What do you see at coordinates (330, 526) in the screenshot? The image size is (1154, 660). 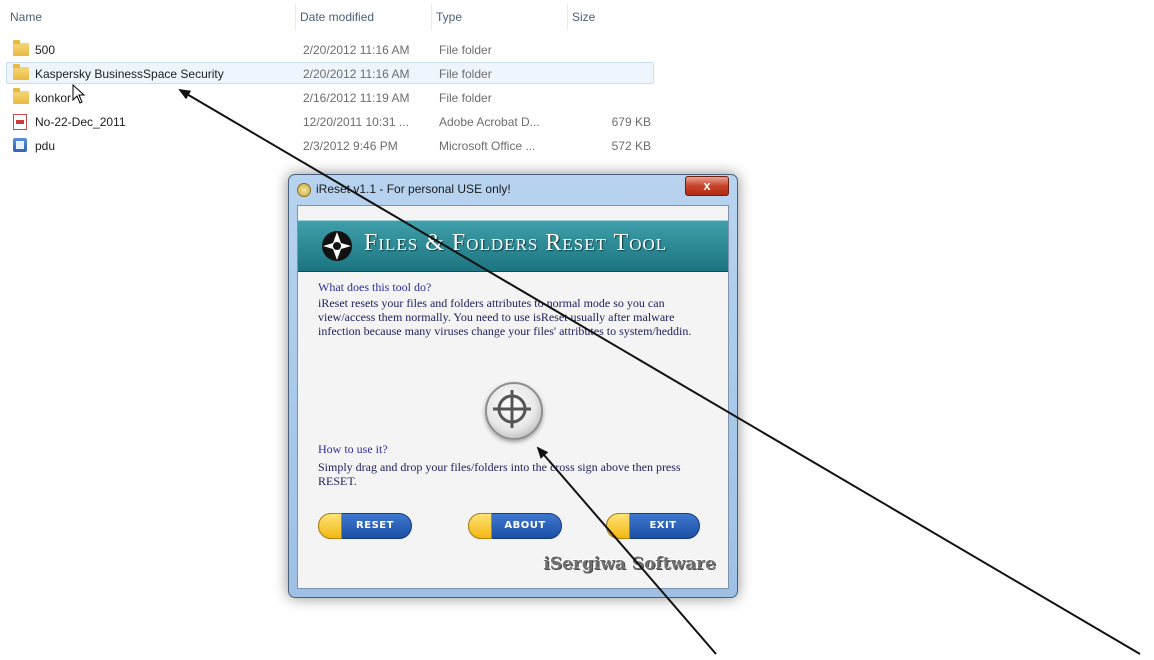 I see `reset-button-cap` at bounding box center [330, 526].